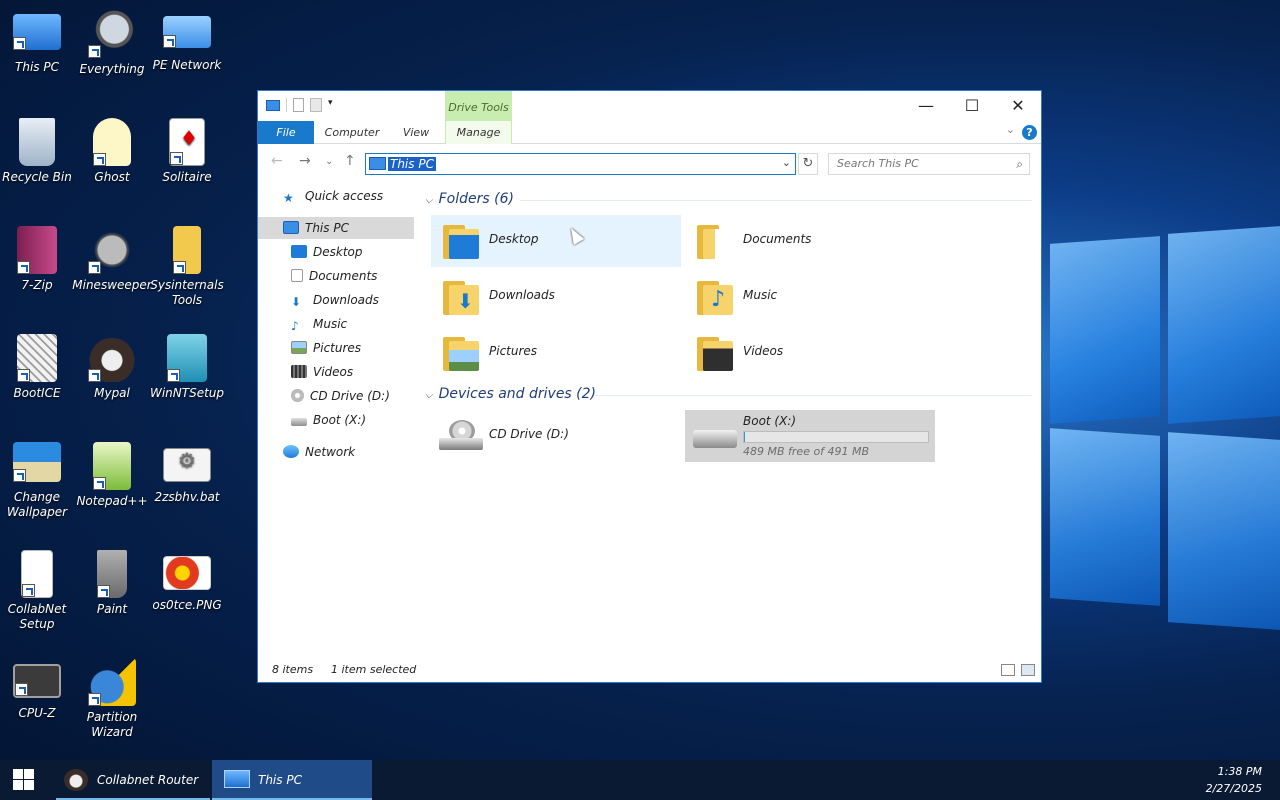 This screenshot has height=800, width=1280. I want to click on wallpaper-icon, so click(37, 462).